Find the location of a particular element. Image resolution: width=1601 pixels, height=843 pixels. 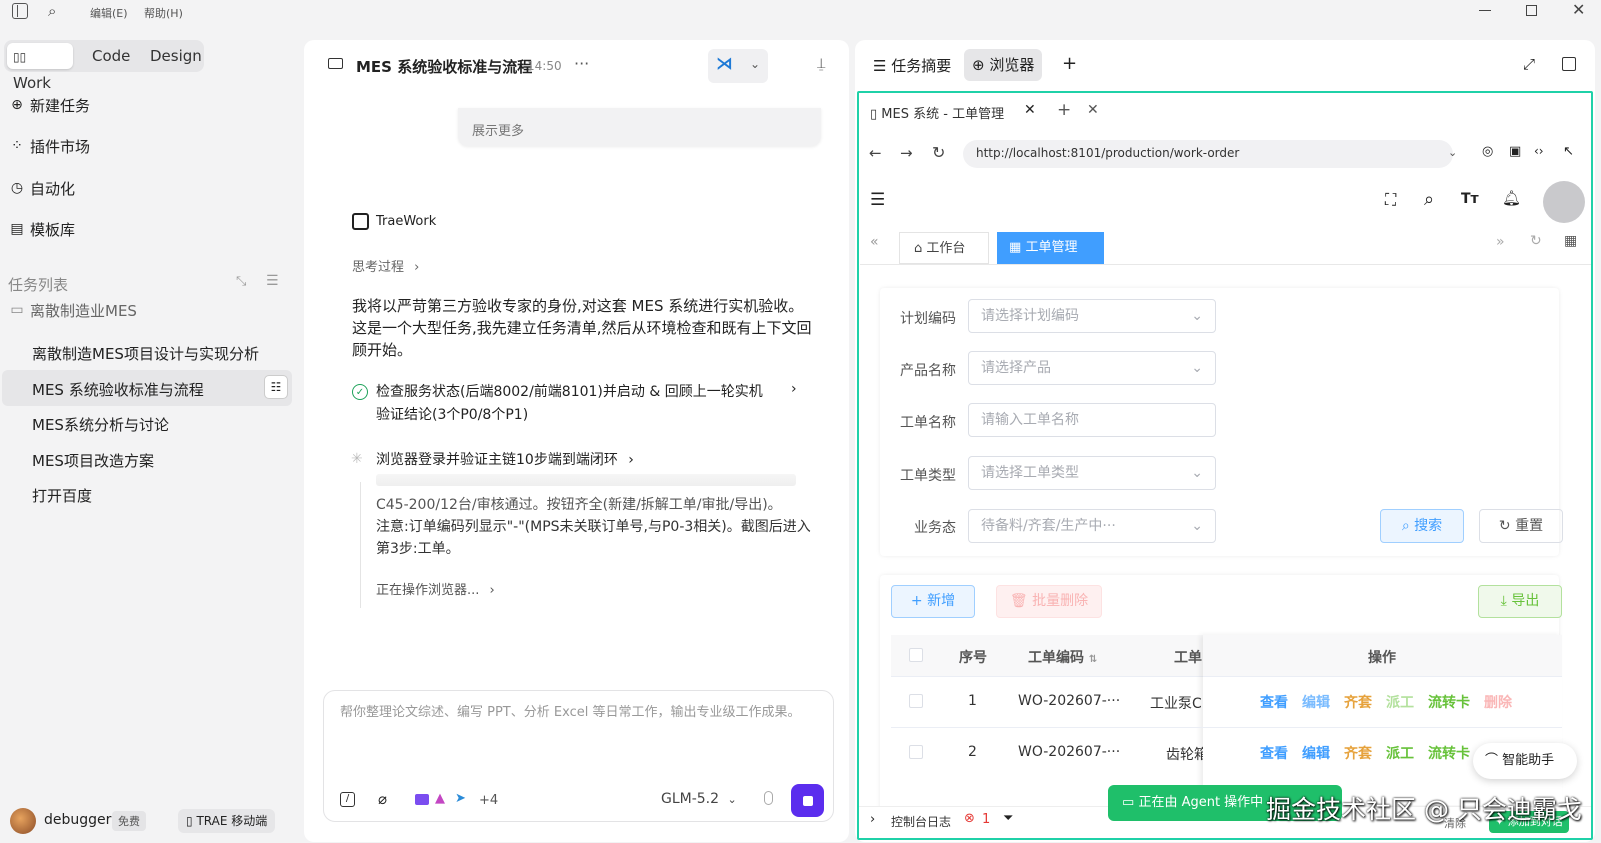

nav-new-task: ⊕ 新建任务 is located at coordinates (49, 105).